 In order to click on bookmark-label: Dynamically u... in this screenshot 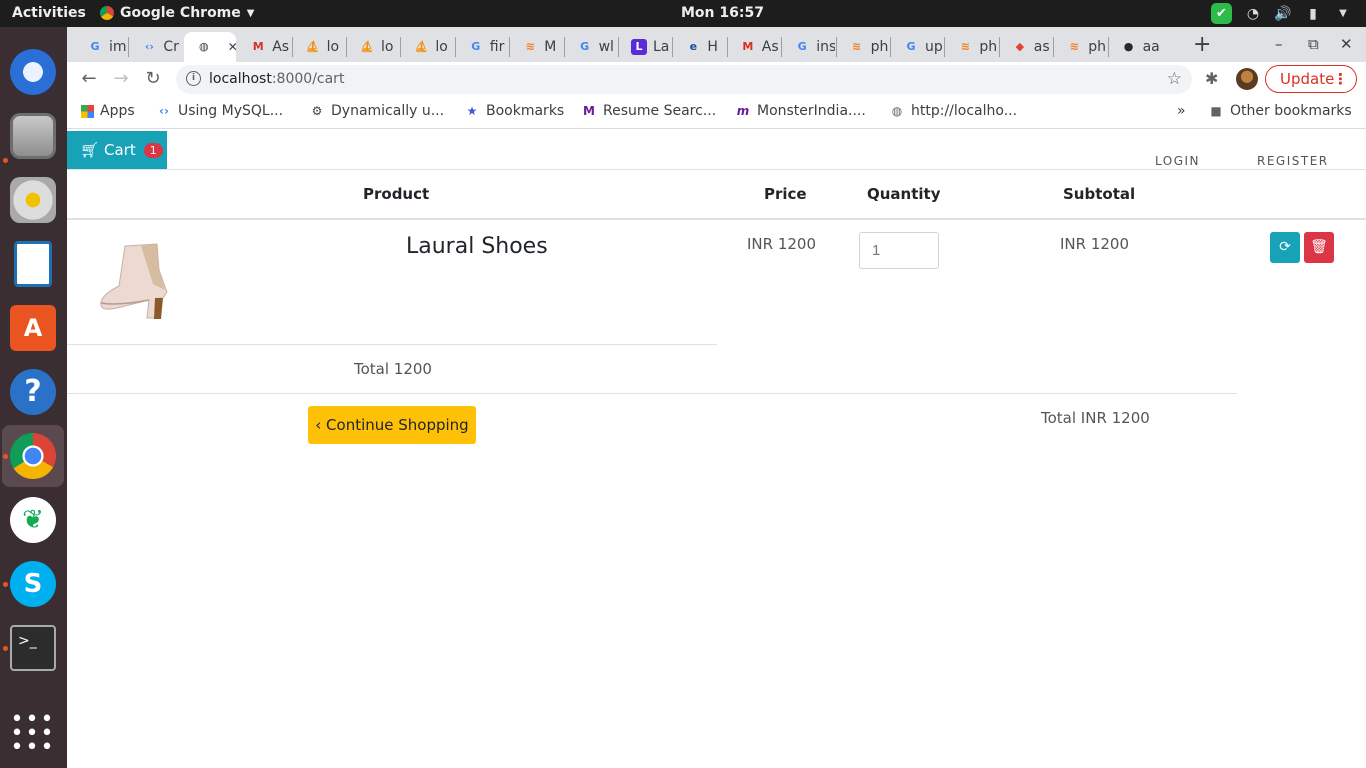, I will do `click(388, 111)`.